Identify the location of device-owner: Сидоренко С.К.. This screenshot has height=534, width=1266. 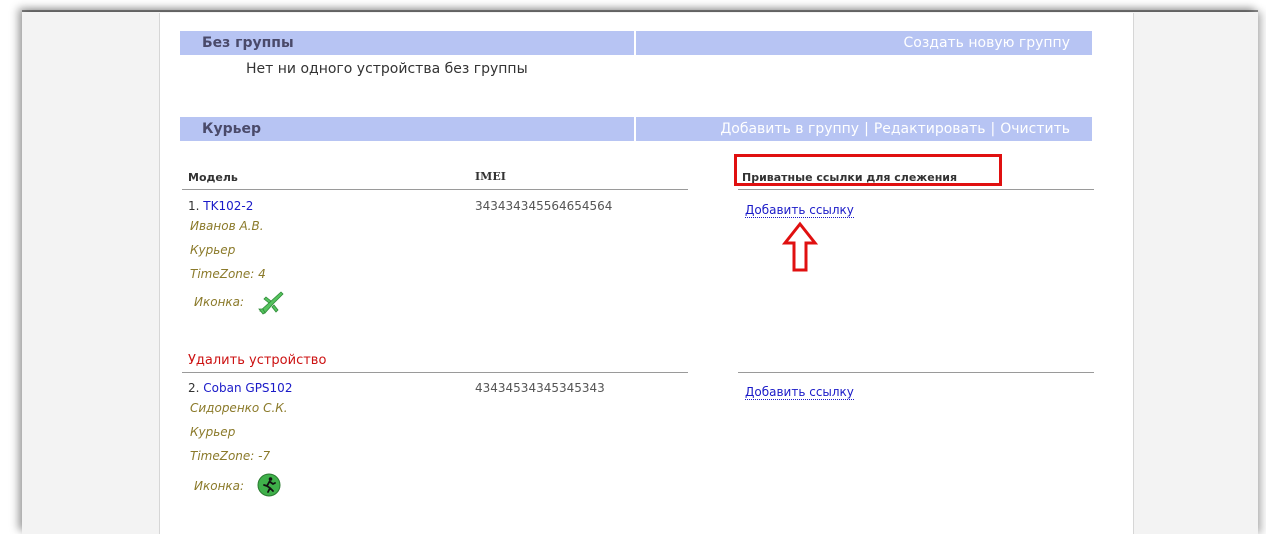
(239, 408).